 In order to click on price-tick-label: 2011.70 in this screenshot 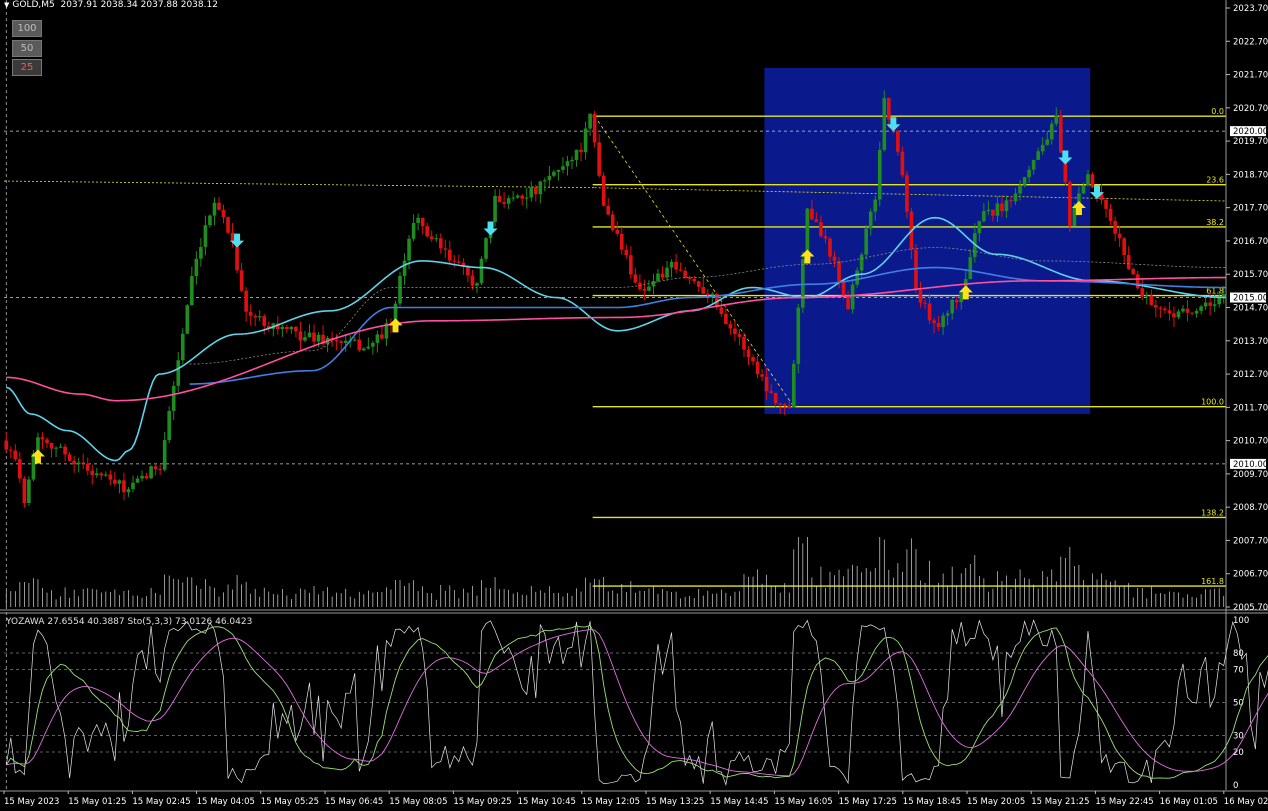, I will do `click(1250, 408)`.